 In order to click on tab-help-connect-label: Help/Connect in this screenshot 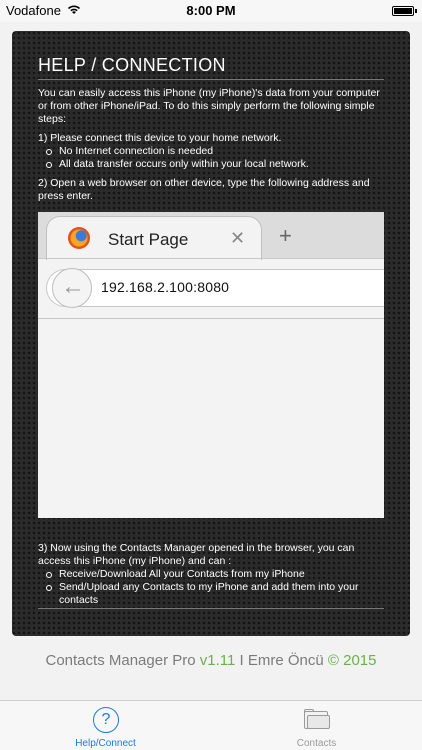, I will do `click(105, 743)`.